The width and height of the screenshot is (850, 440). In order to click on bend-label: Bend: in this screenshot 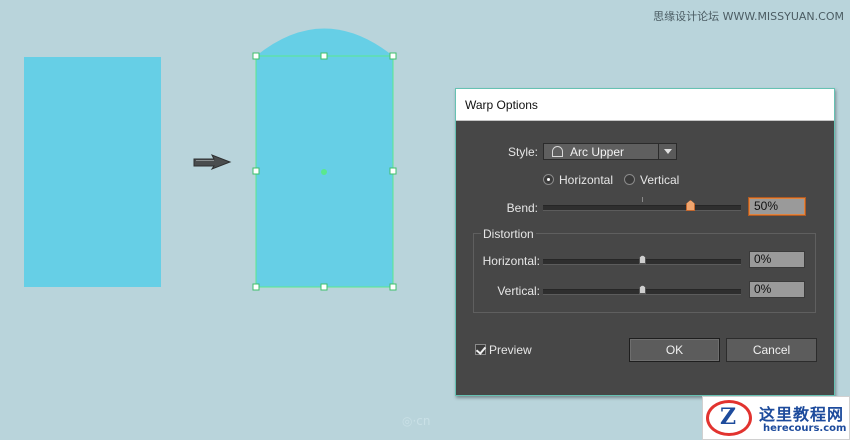, I will do `click(522, 208)`.